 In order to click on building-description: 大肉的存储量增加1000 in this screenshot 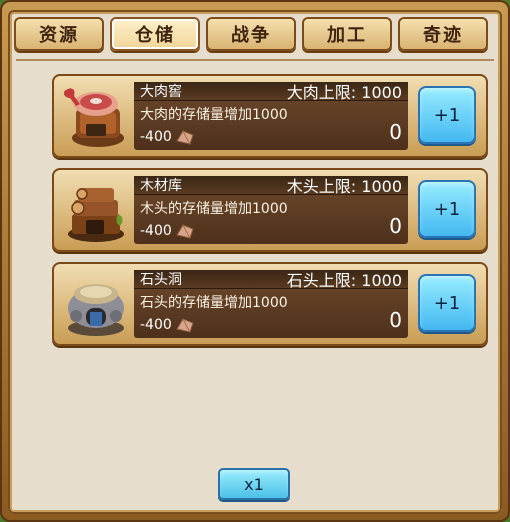, I will do `click(214, 115)`.